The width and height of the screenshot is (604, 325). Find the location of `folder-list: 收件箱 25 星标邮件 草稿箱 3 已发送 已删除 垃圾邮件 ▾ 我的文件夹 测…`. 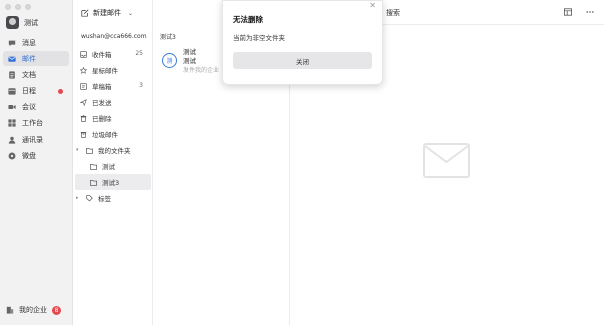

folder-list: 收件箱 25 星标邮件 草稿箱 3 已发送 已删除 垃圾邮件 ▾ 我的文件夹 测… is located at coordinates (113, 126).